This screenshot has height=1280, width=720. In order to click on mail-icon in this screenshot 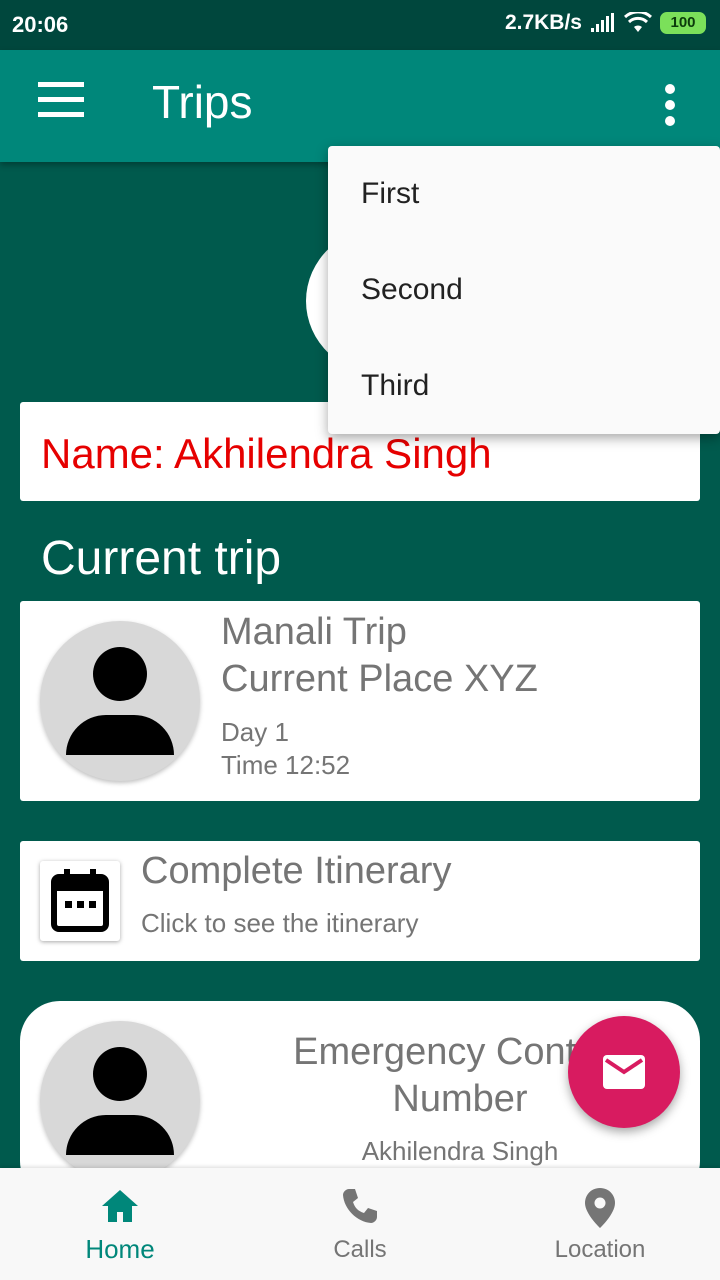, I will do `click(624, 1072)`.